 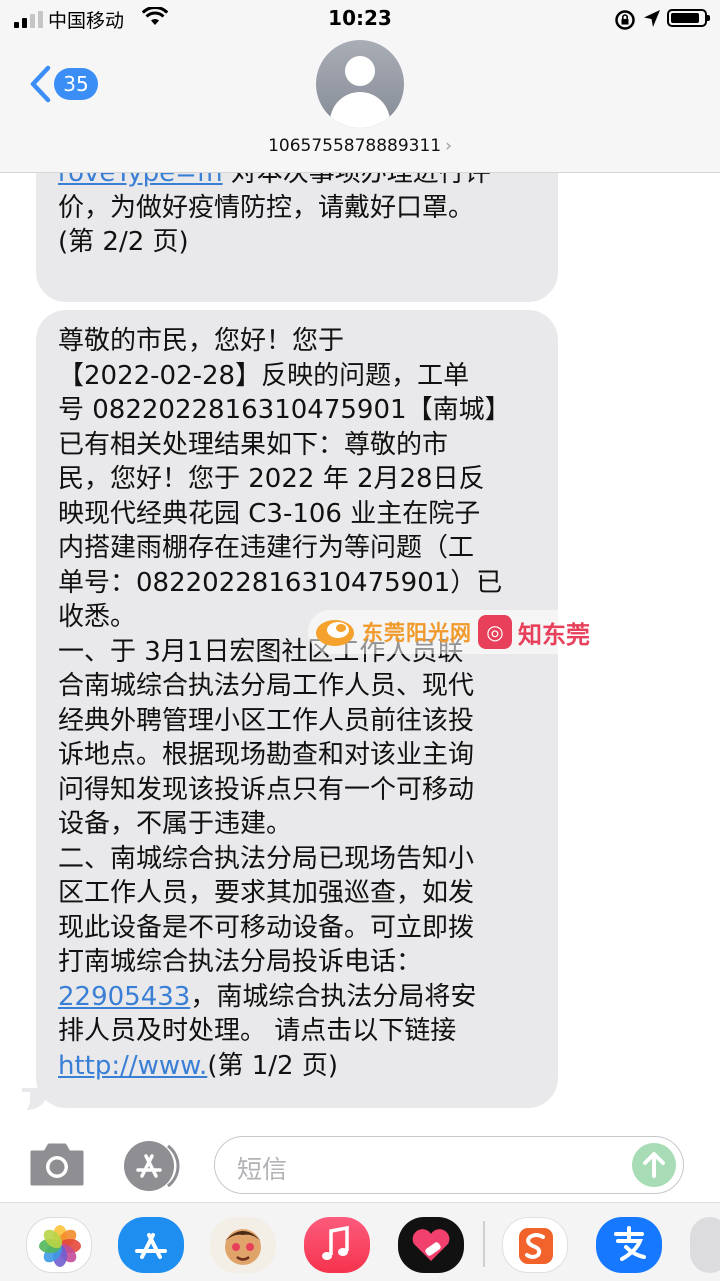 I want to click on url-link: http://www., so click(x=132, y=1066).